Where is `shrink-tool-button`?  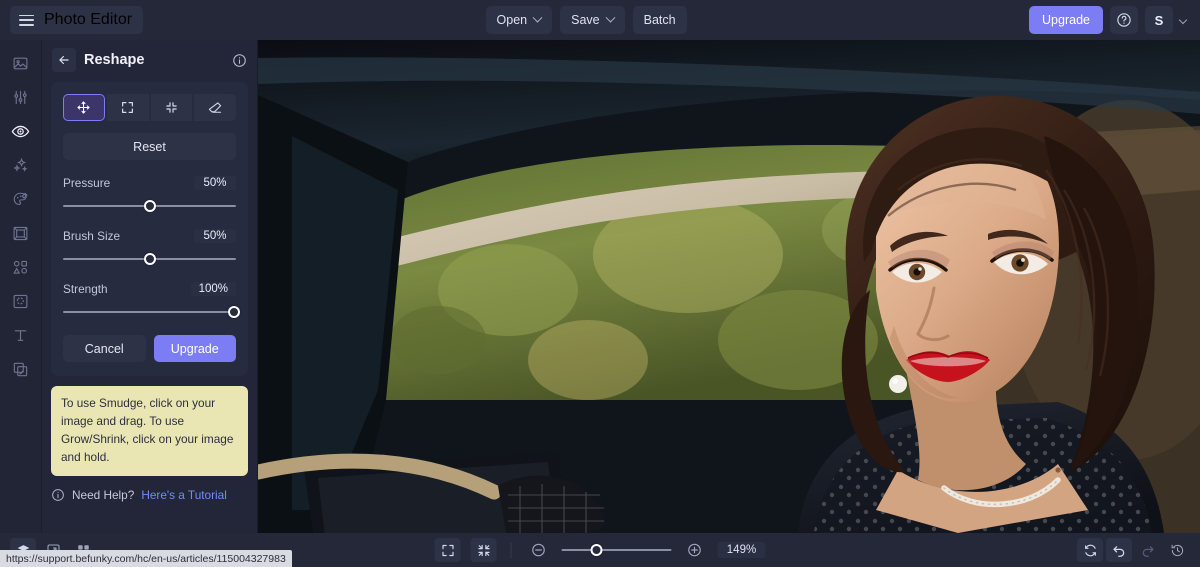
shrink-tool-button is located at coordinates (171, 107).